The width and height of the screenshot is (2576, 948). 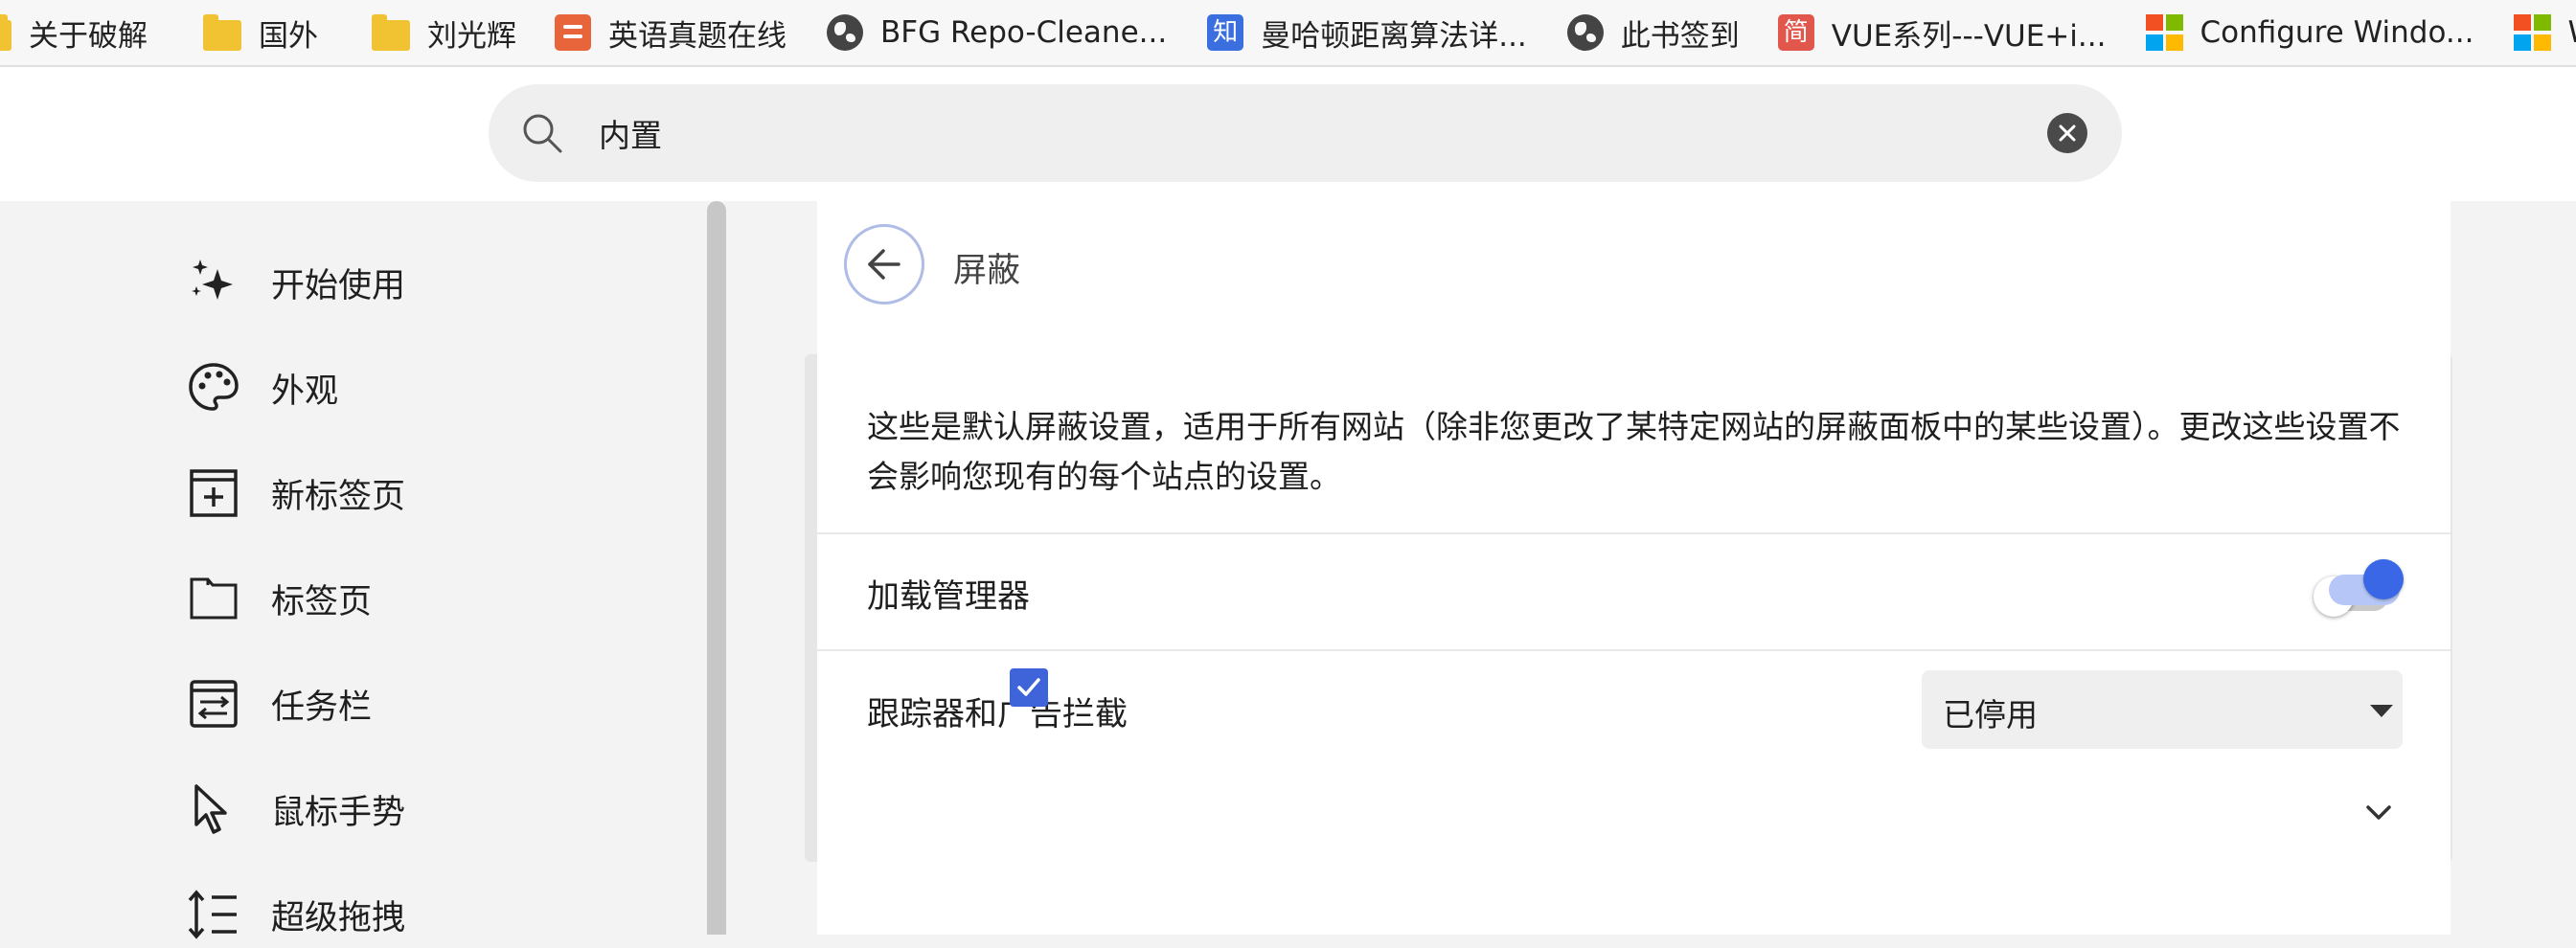 I want to click on bookmark-label: 此书签到, so click(x=1680, y=36).